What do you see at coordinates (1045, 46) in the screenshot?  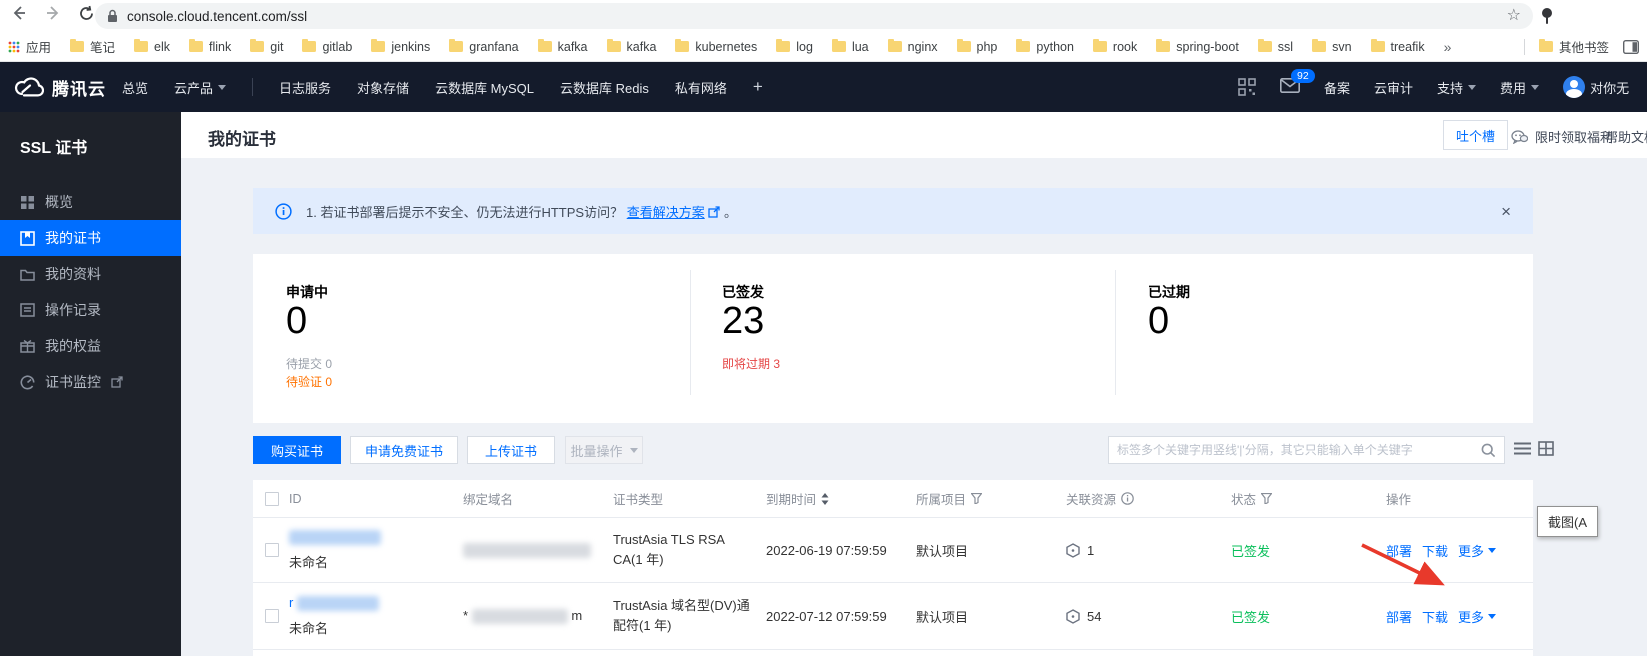 I see `bookmark-item: python` at bounding box center [1045, 46].